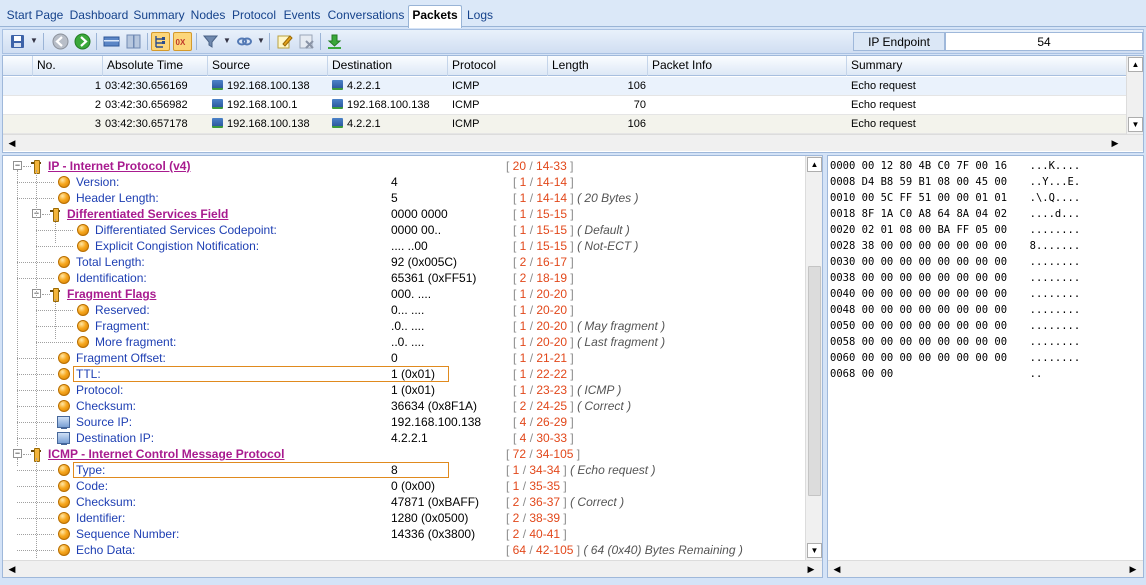 The height and width of the screenshot is (585, 1146). Describe the element at coordinates (523, 262) in the screenshot. I see `byte-count: 2` at that location.